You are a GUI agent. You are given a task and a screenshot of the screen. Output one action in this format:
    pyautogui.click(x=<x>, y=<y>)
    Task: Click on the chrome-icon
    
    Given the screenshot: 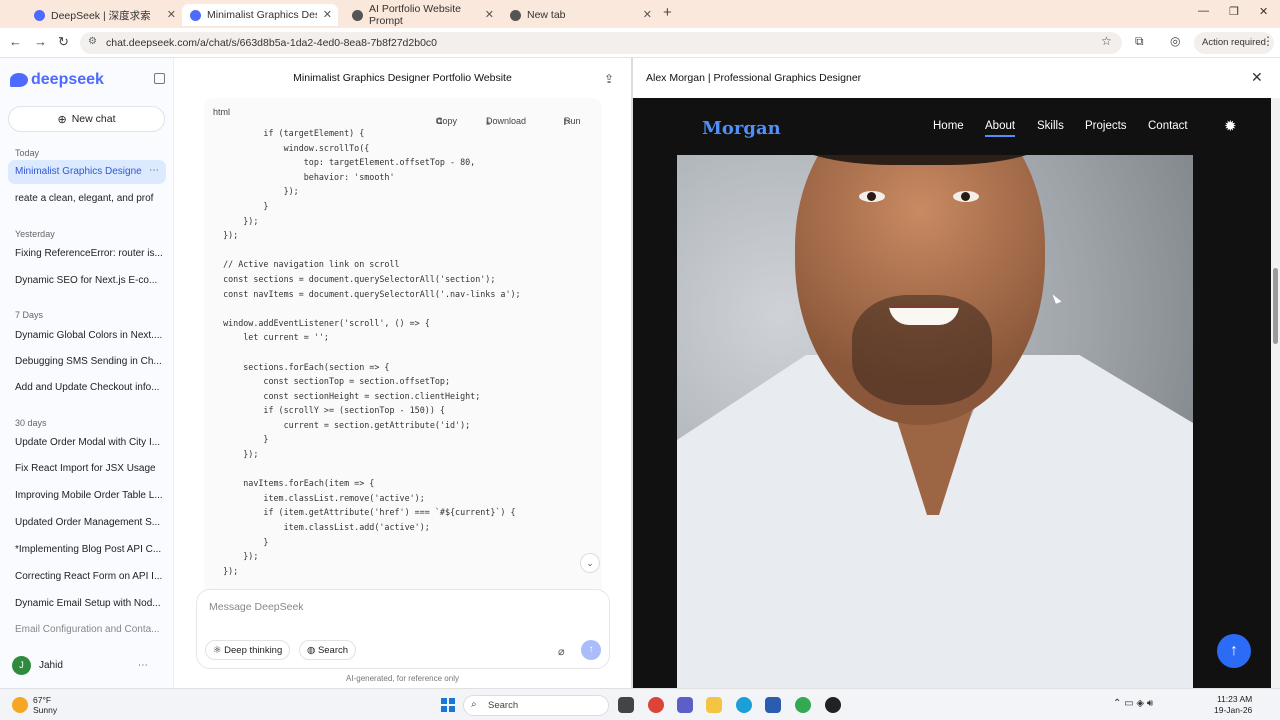 What is the action you would take?
    pyautogui.click(x=656, y=705)
    